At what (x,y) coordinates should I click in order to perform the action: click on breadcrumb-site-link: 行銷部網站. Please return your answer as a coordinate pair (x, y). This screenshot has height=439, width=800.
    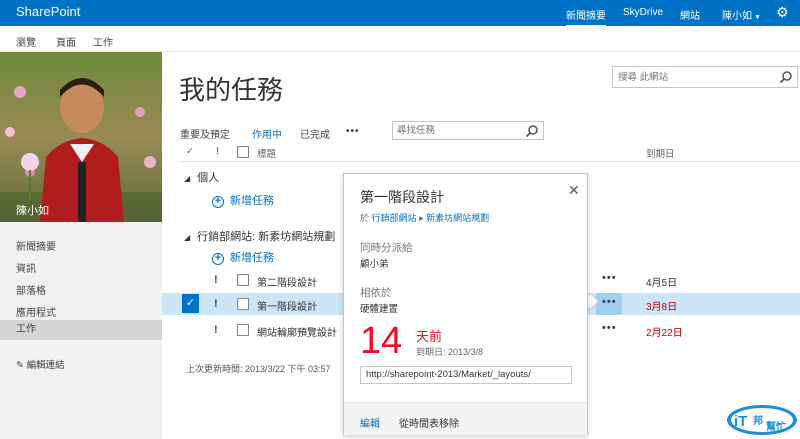
    Looking at the image, I should click on (394, 218).